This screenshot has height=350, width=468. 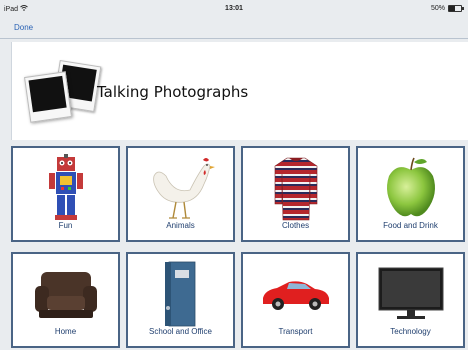 I want to click on tile-label: Technology, so click(x=410, y=331).